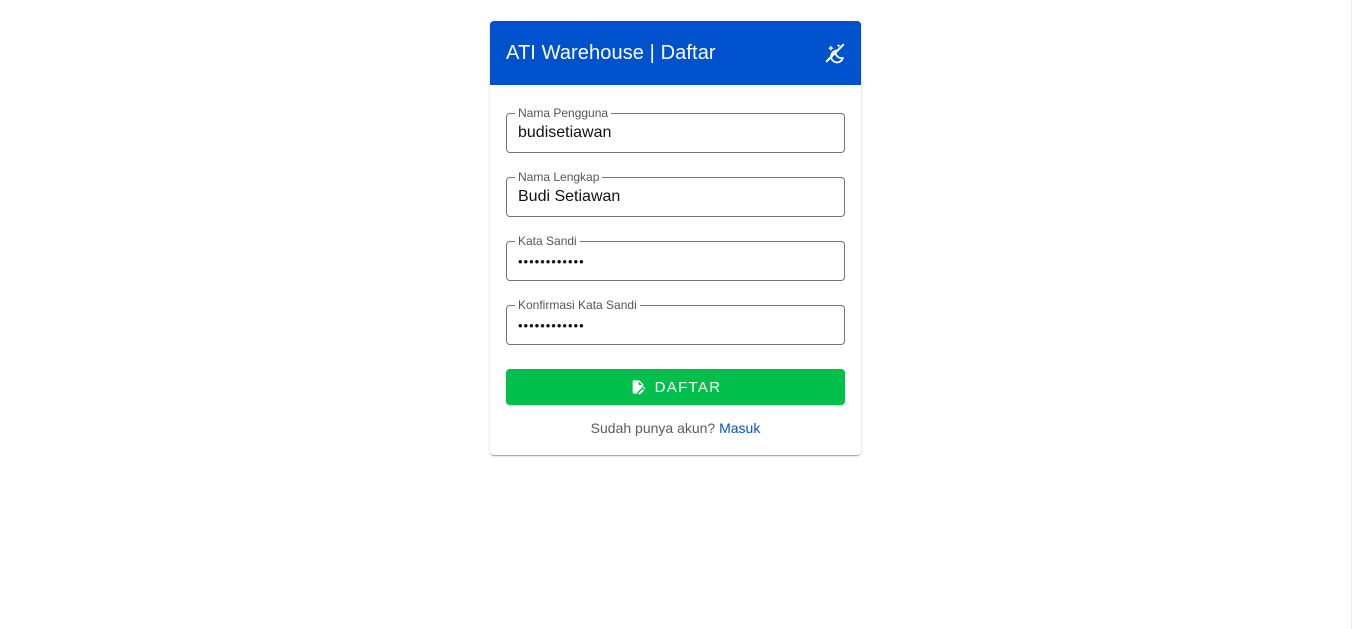 The image size is (1352, 629). What do you see at coordinates (678, 133) in the screenshot?
I see `username-input` at bounding box center [678, 133].